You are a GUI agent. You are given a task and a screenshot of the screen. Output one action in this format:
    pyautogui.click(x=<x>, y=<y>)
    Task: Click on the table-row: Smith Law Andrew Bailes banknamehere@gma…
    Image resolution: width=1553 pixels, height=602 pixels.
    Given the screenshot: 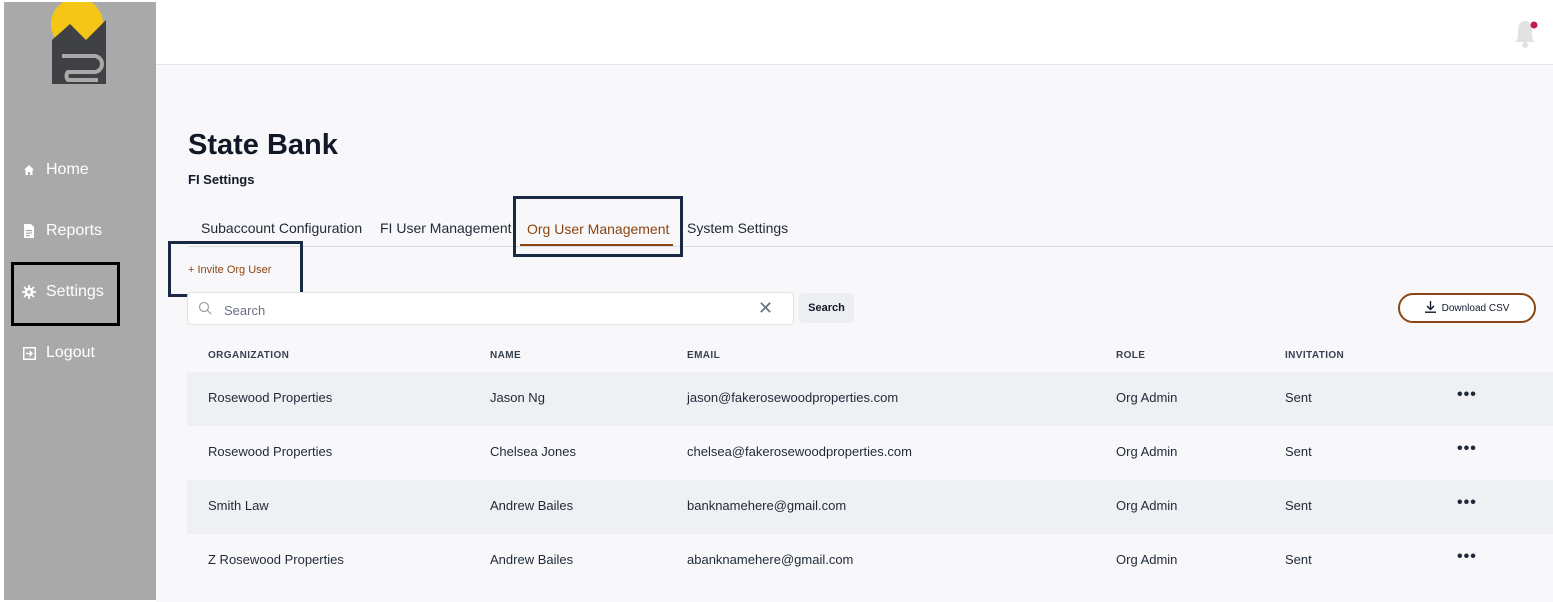 What is the action you would take?
    pyautogui.click(x=870, y=507)
    